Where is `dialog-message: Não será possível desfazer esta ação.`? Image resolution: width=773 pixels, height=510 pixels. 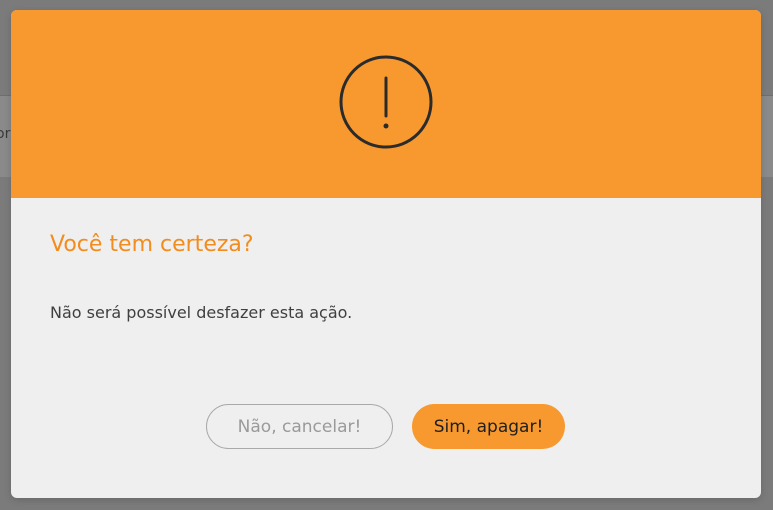 dialog-message: Não será possível desfazer esta ação. is located at coordinates (201, 312).